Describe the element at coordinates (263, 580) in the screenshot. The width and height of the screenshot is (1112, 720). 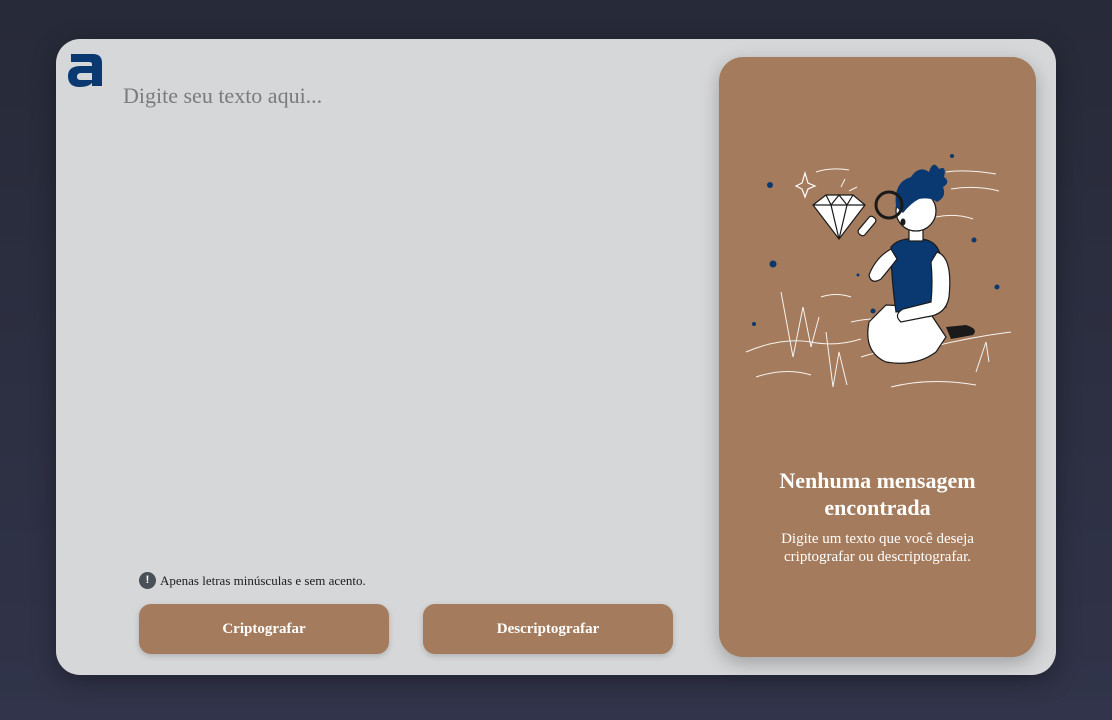
I see `hint-text: Apenas letras minúsculas e sem acento.` at that location.